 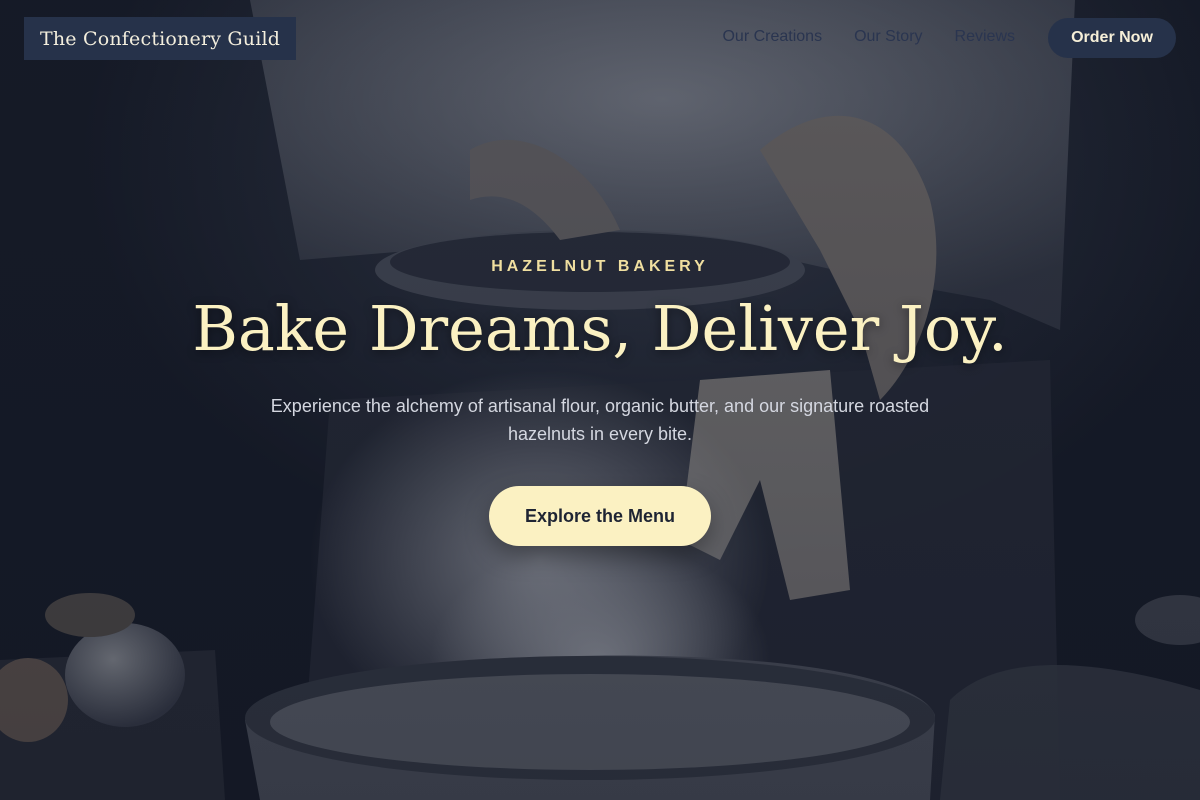 What do you see at coordinates (600, 266) in the screenshot?
I see `hero-eyebrow: HAZELNUT BAKERY` at bounding box center [600, 266].